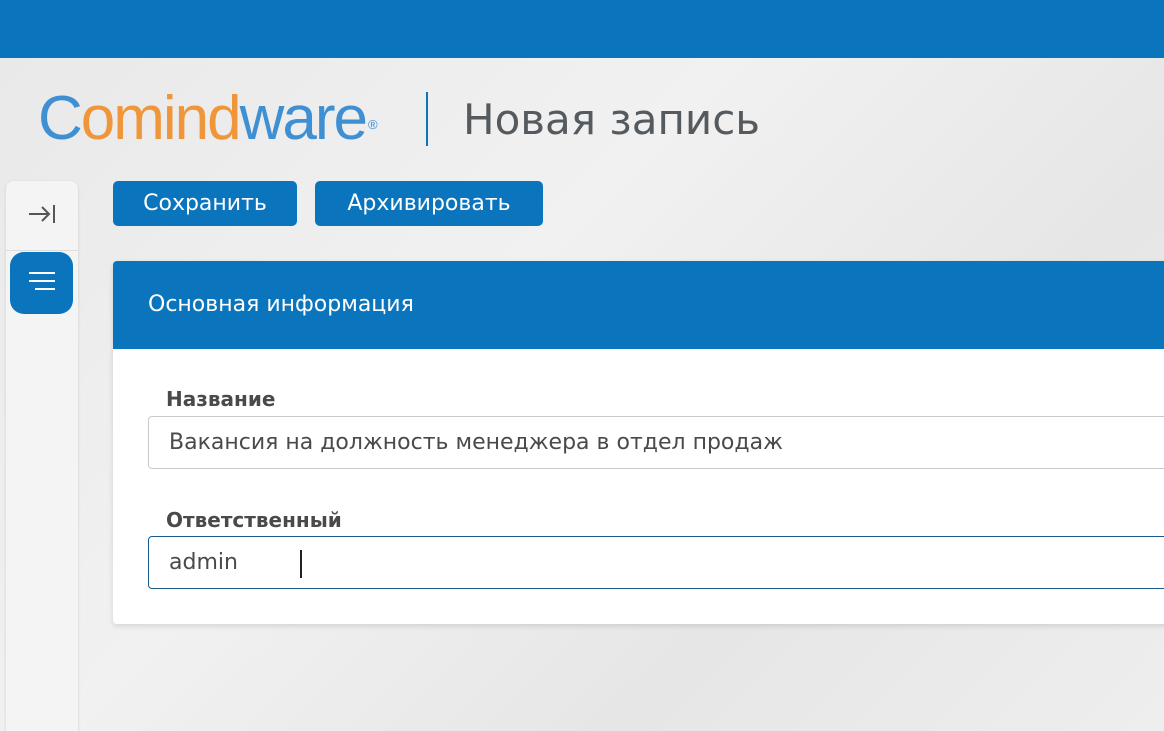 The height and width of the screenshot is (731, 1164). I want to click on section-title: Основная информация, so click(281, 304).